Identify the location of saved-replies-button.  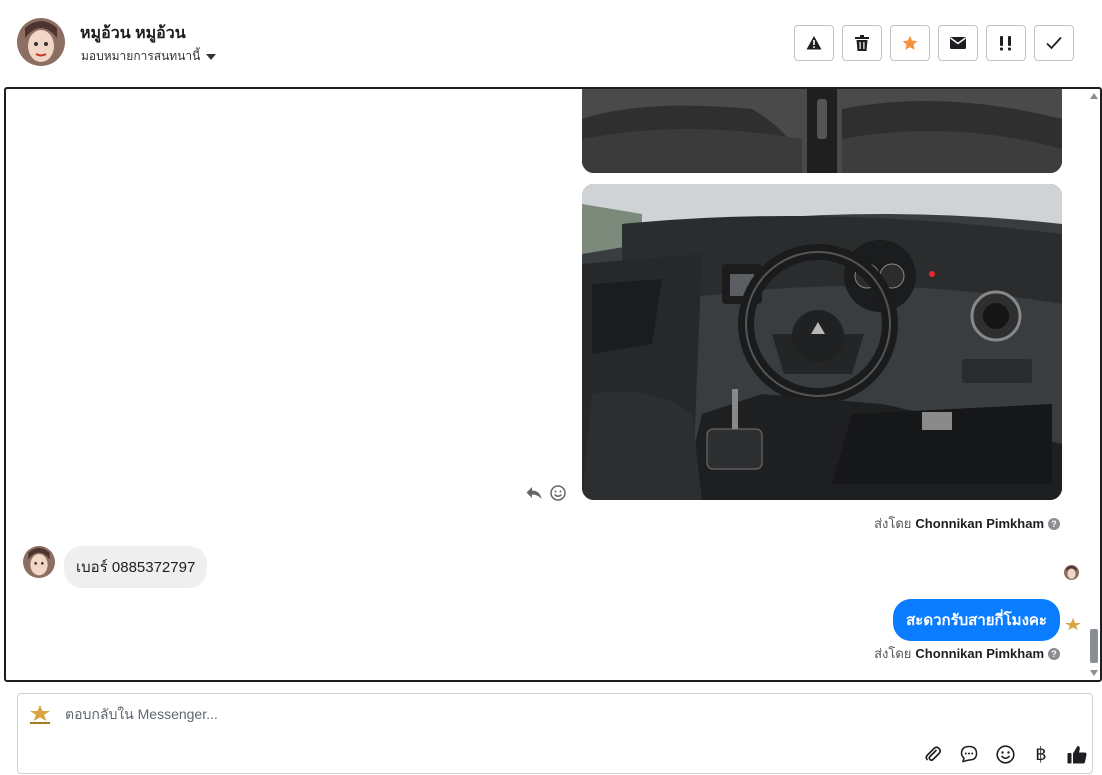
(969, 754).